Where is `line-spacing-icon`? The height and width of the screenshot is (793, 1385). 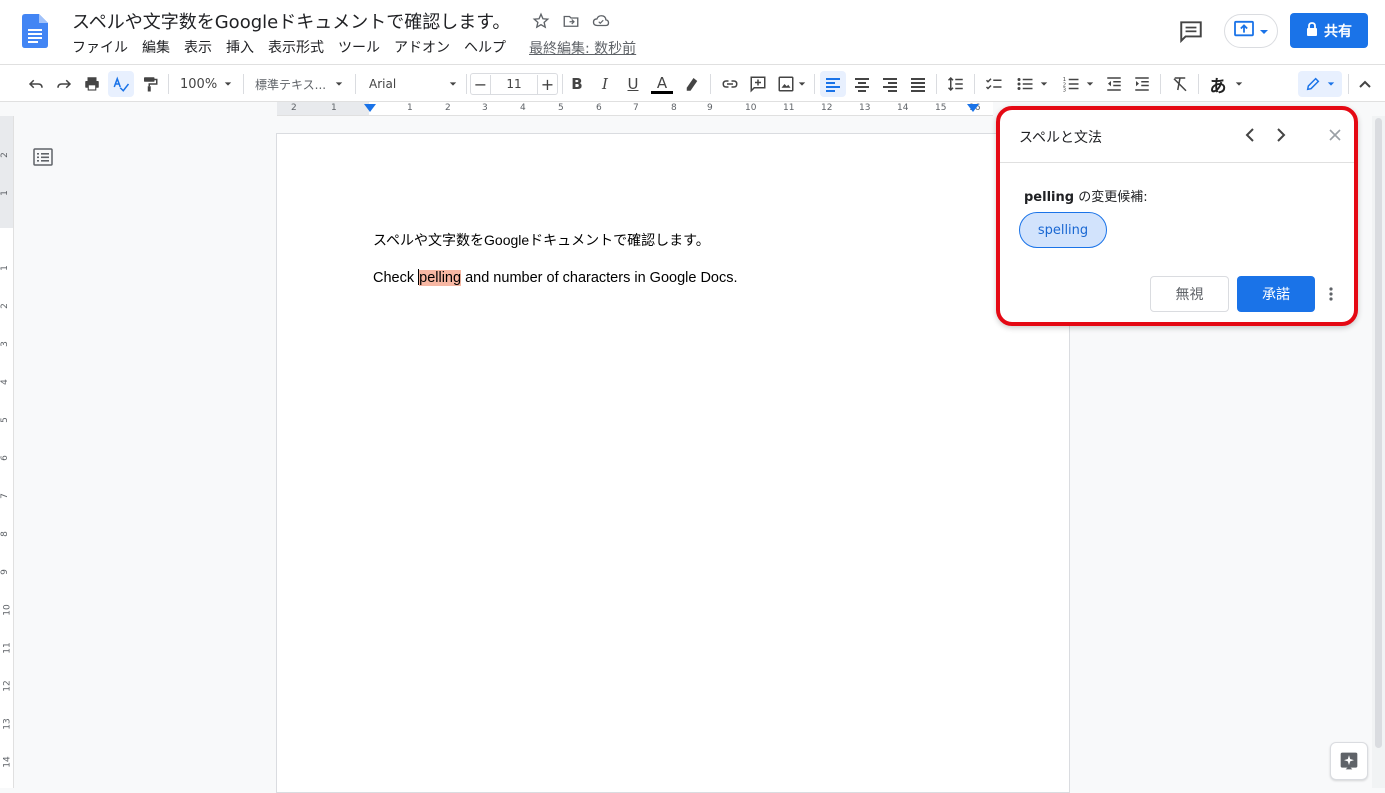
line-spacing-icon is located at coordinates (956, 84).